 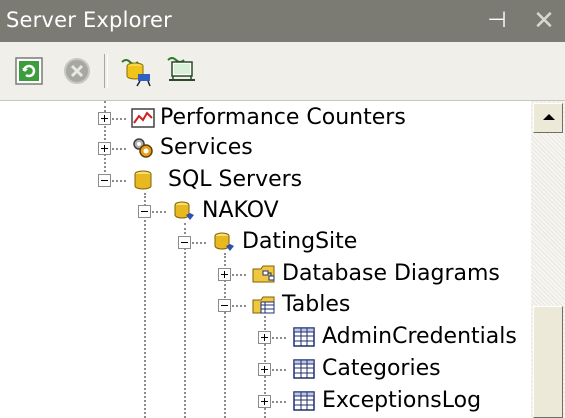 I want to click on window-title: Server Explorer, so click(x=89, y=20).